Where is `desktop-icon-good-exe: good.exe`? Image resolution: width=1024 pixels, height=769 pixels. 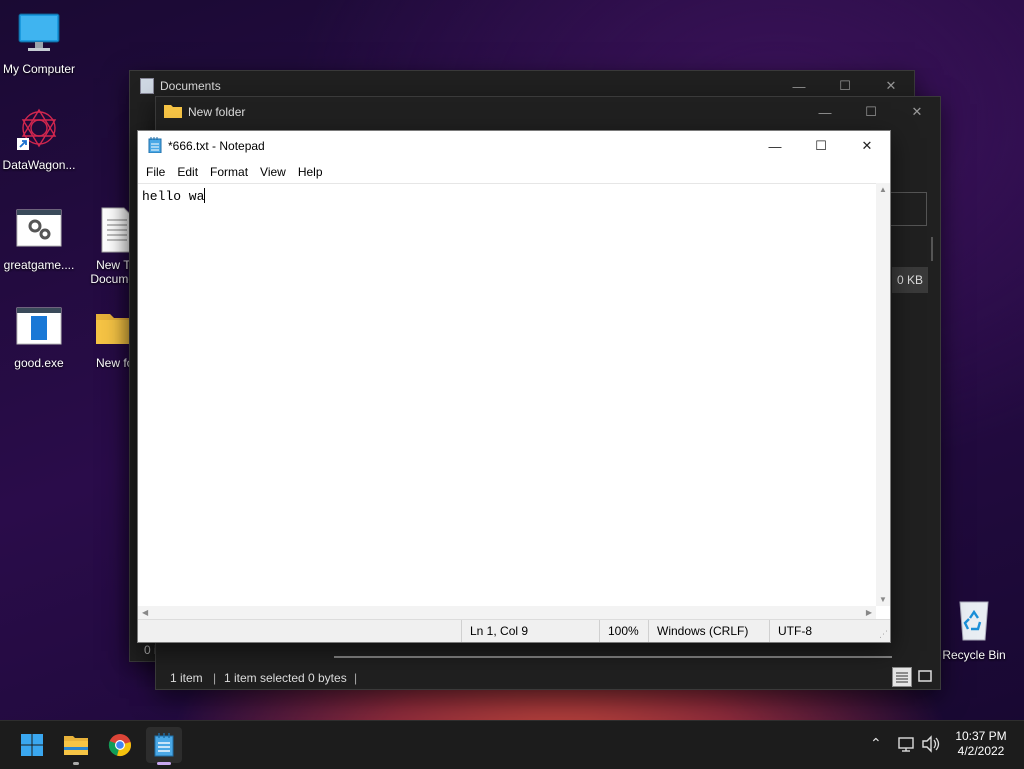 desktop-icon-good-exe: good.exe is located at coordinates (40, 337).